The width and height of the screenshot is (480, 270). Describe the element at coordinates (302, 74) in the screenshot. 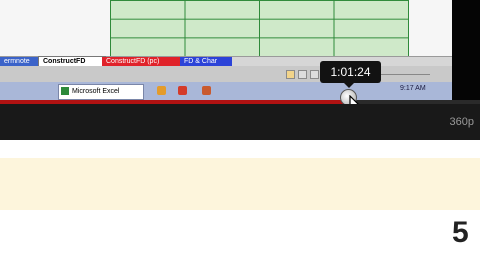

I see `page-layout-icon` at that location.